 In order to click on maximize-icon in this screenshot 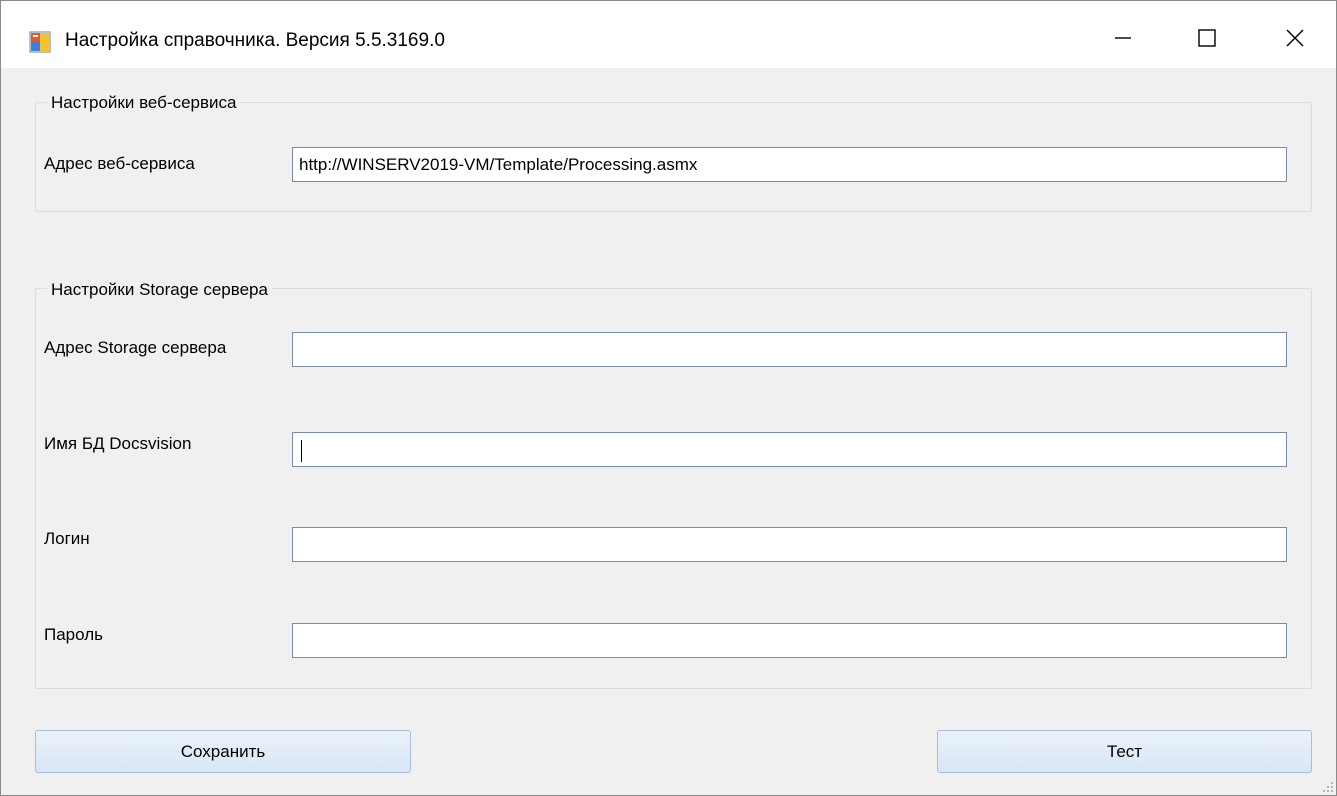, I will do `click(1207, 37)`.